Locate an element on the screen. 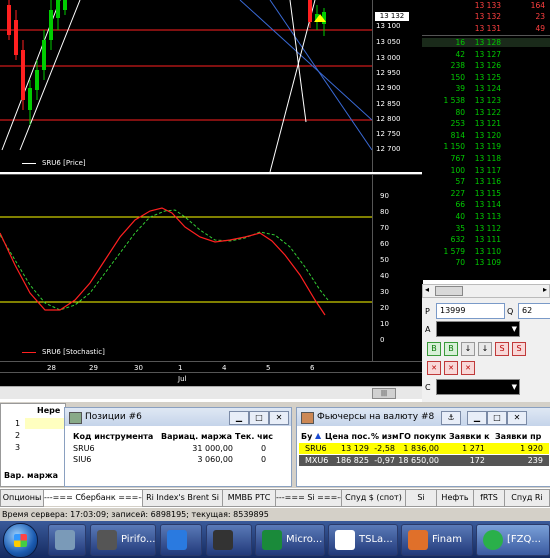 The image size is (550, 558). tab-sberbank: ---=== Сбербанк ===--- is located at coordinates (93, 497).